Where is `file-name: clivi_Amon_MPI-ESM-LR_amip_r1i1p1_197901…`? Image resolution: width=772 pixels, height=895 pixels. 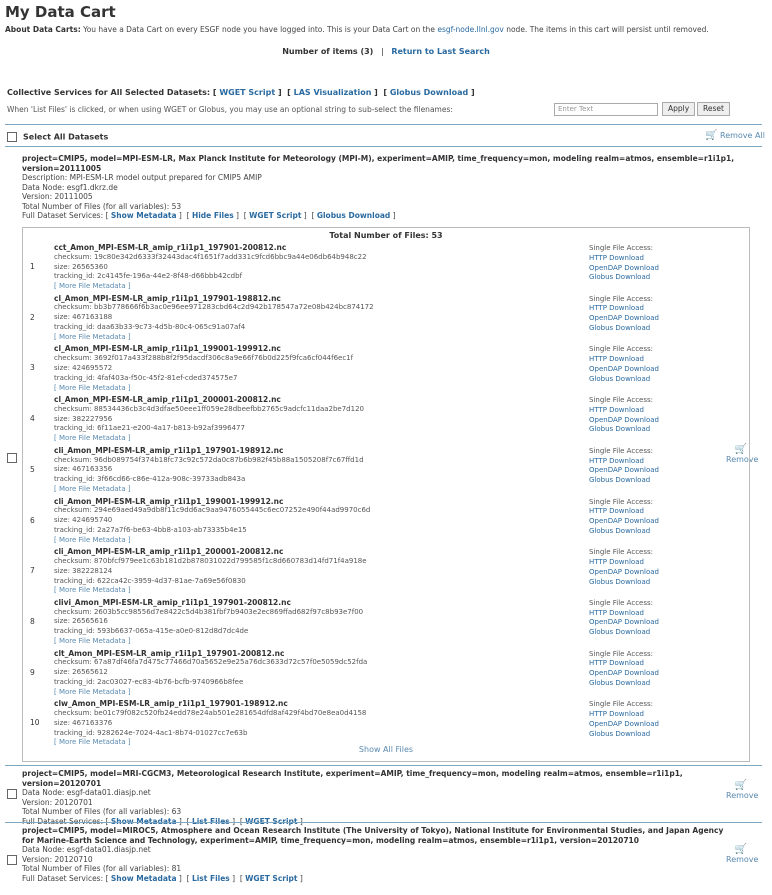
file-name: clivi_Amon_MPI-ESM-LR_amip_r1i1p1_197901… is located at coordinates (172, 602).